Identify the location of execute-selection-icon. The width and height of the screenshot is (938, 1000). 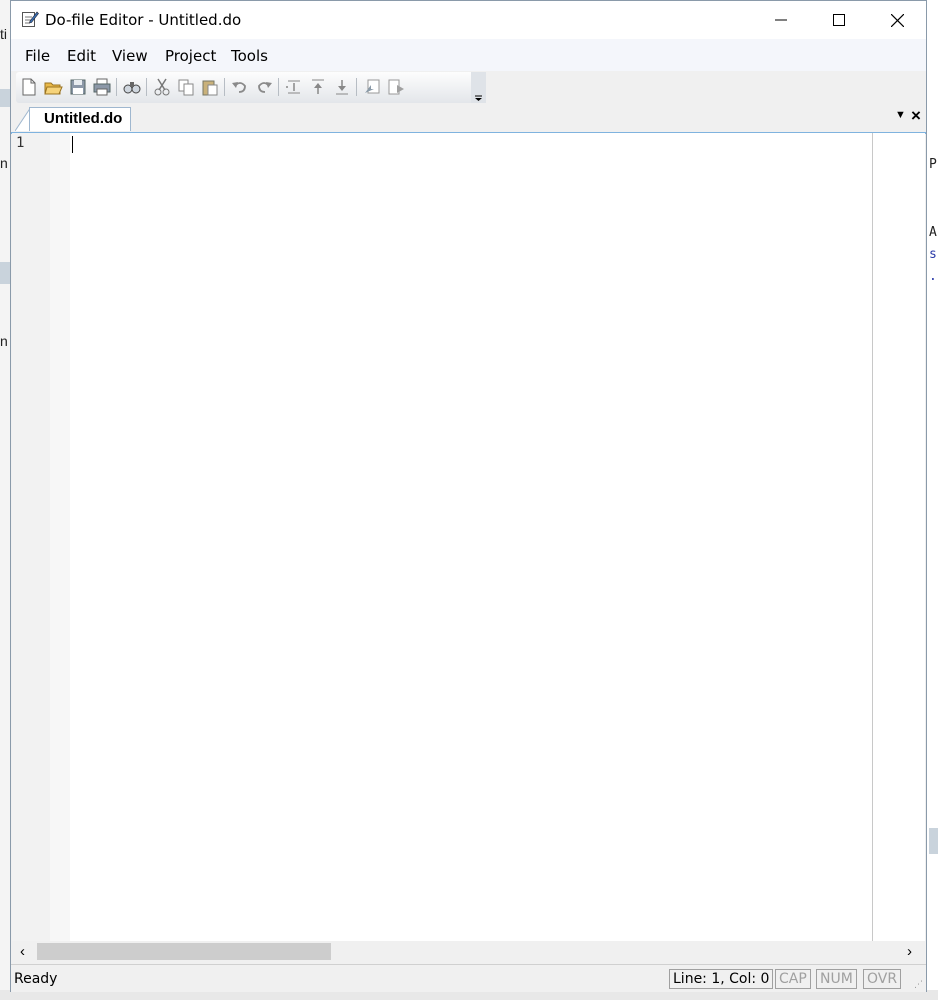
(372, 87).